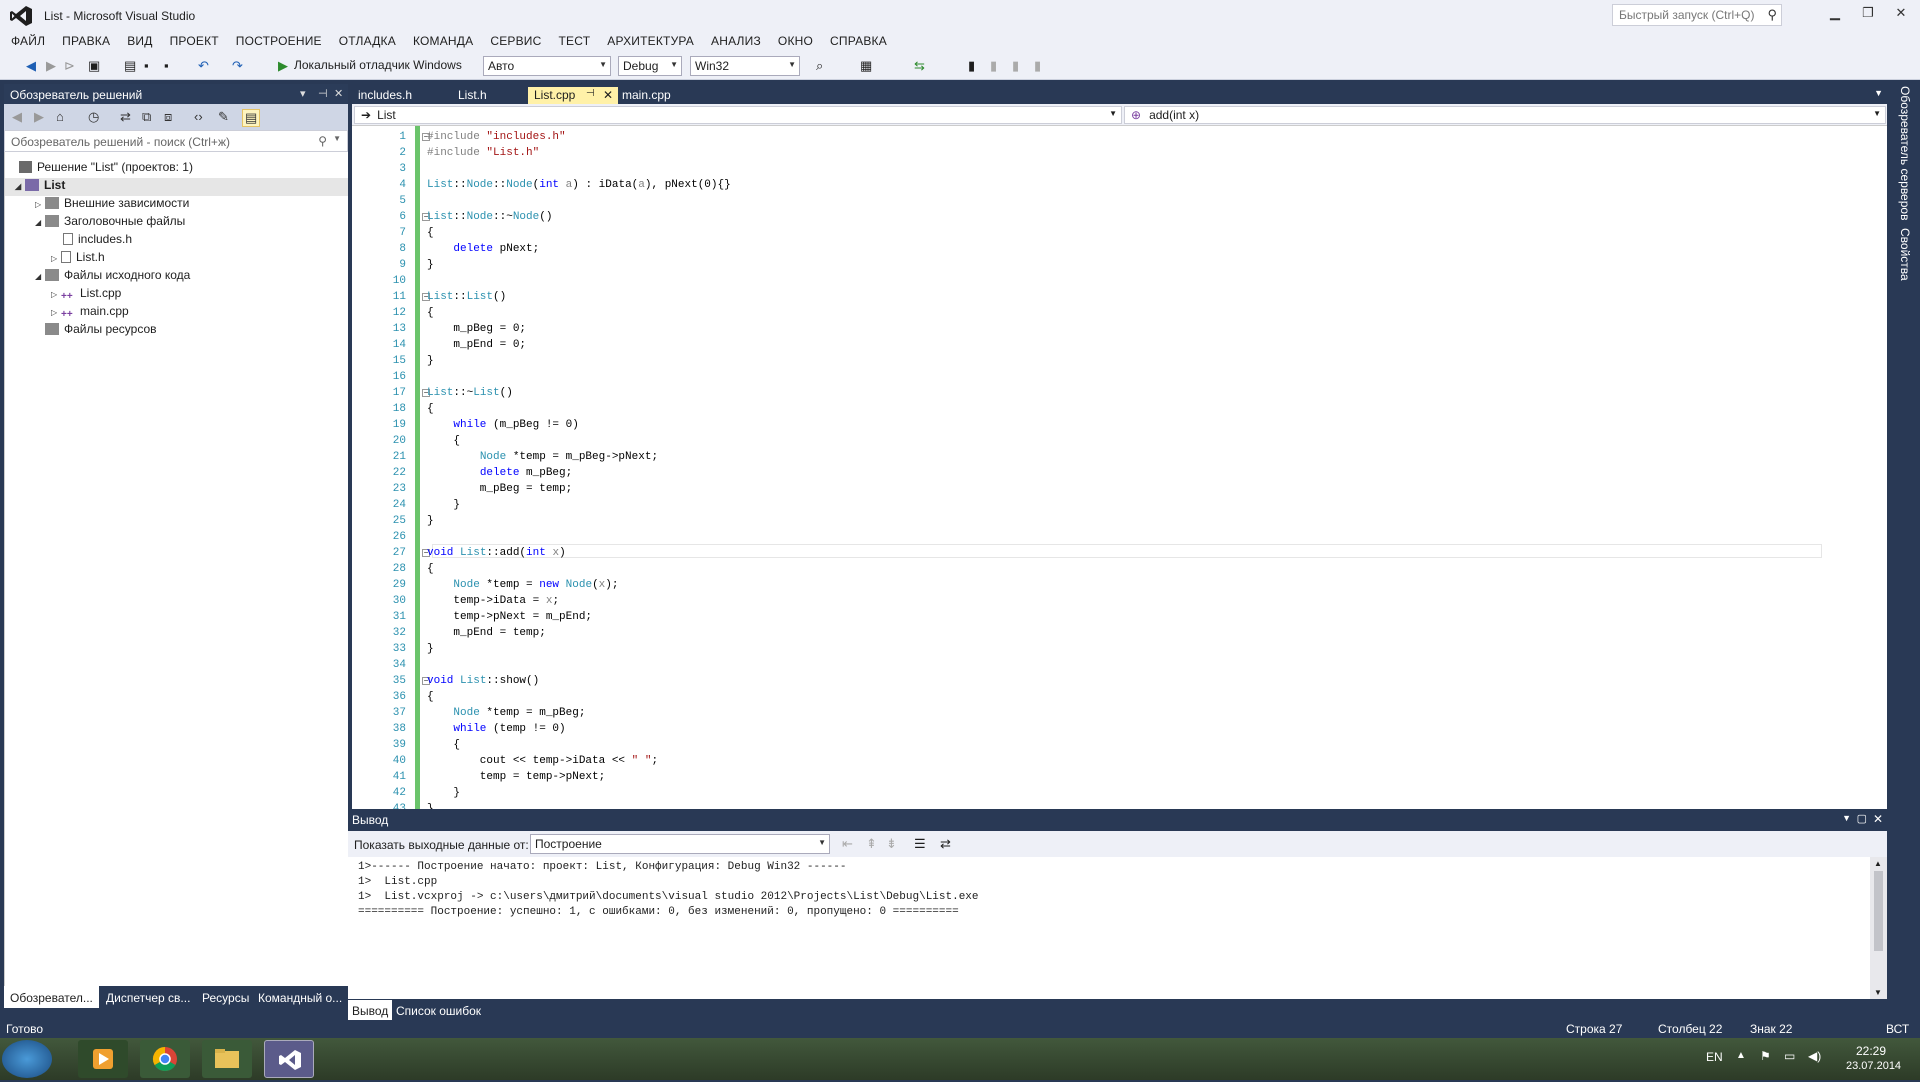 The width and height of the screenshot is (1920, 1082). Describe the element at coordinates (86, 295) in the screenshot. I see `tree-item-list-cpp: ▷ ++ List.cpp` at that location.